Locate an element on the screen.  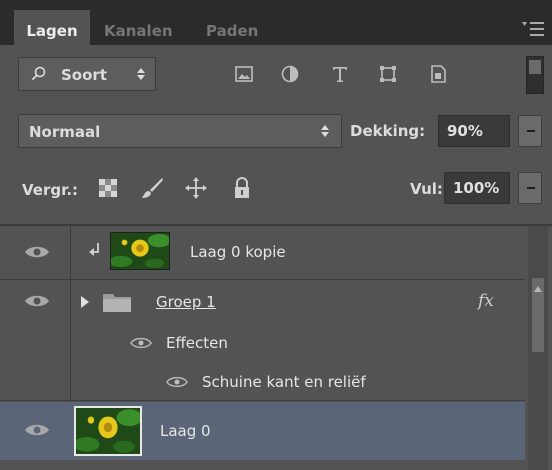
fill-dropdown-button is located at coordinates (530, 188).